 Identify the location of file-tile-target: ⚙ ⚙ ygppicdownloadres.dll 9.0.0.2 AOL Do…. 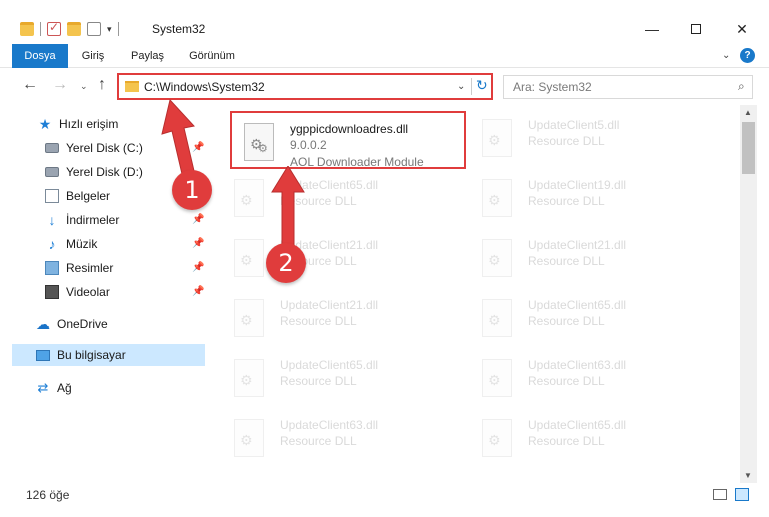
(348, 140).